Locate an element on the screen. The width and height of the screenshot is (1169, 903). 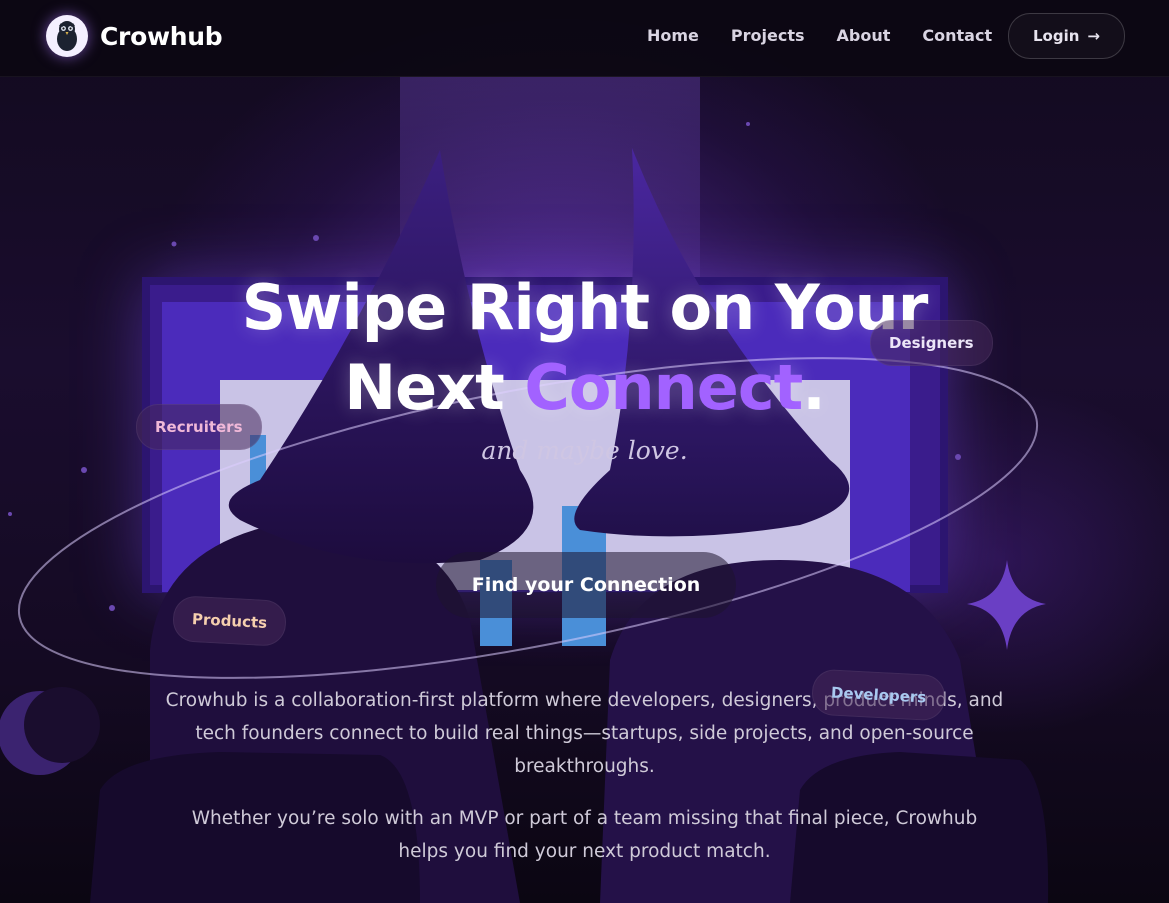
tag-recruiters: Recruiters is located at coordinates (199, 427).